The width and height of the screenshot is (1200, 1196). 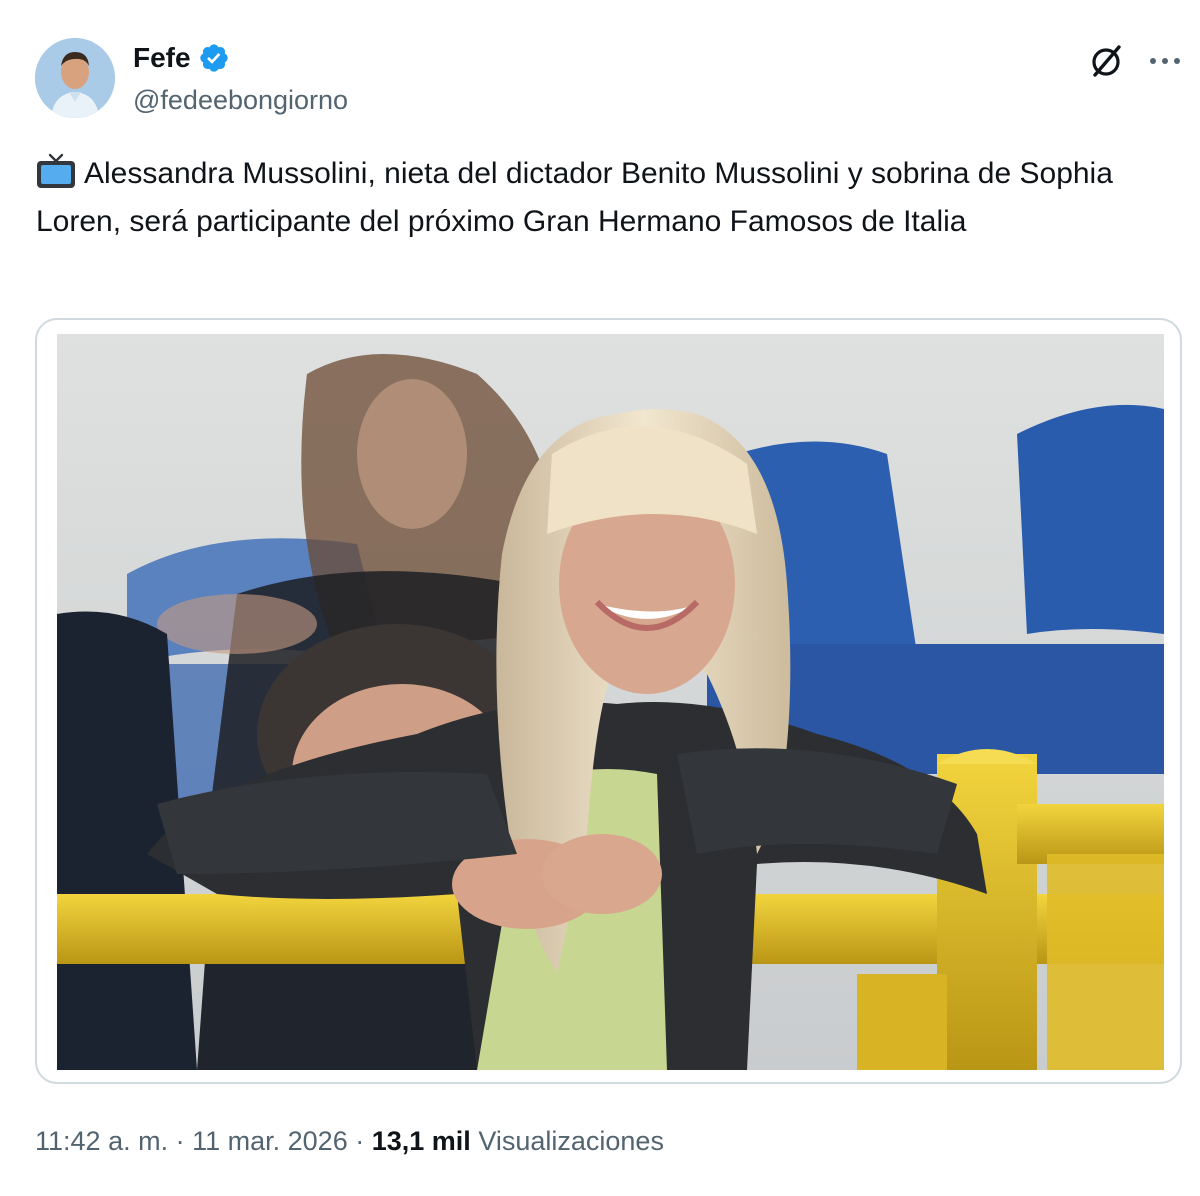 I want to click on author-handle: @fedeebongiorno, so click(x=240, y=100).